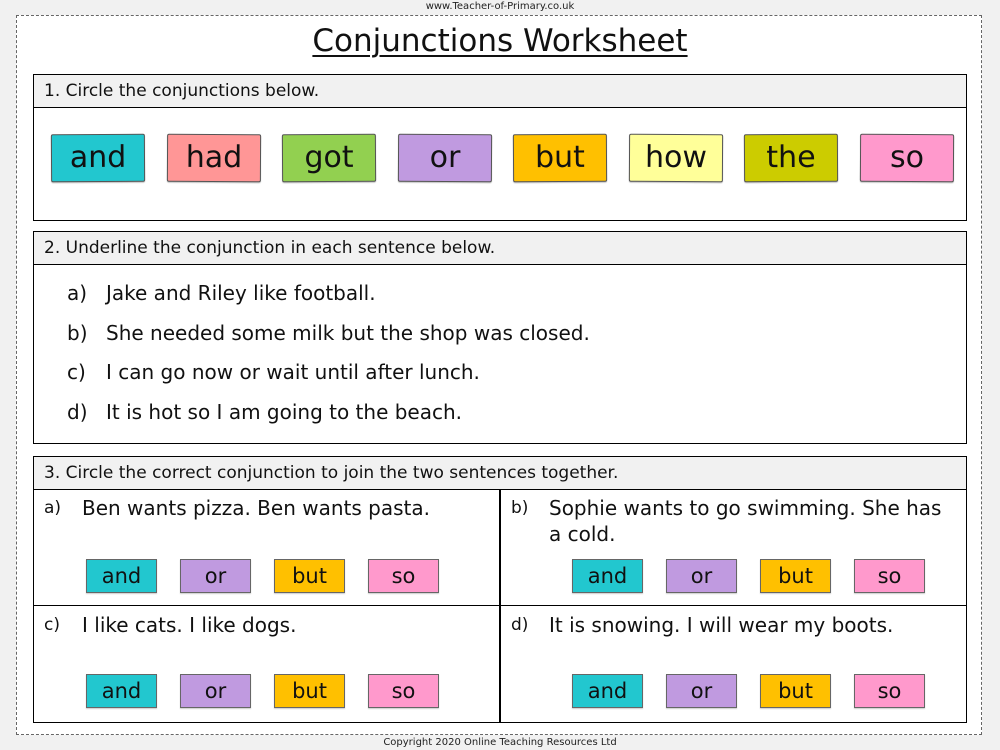  Describe the element at coordinates (500, 91) in the screenshot. I see `section1-instruction: 1. Circle the conjunctions below.` at that location.